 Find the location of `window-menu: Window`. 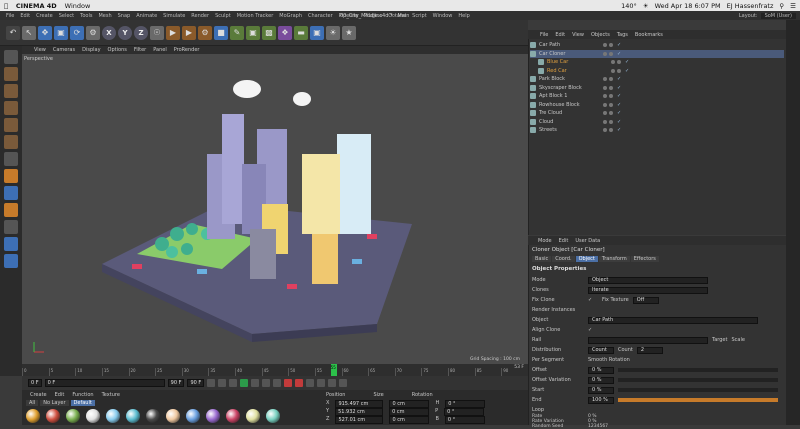

window-menu: Window is located at coordinates (78, 6).